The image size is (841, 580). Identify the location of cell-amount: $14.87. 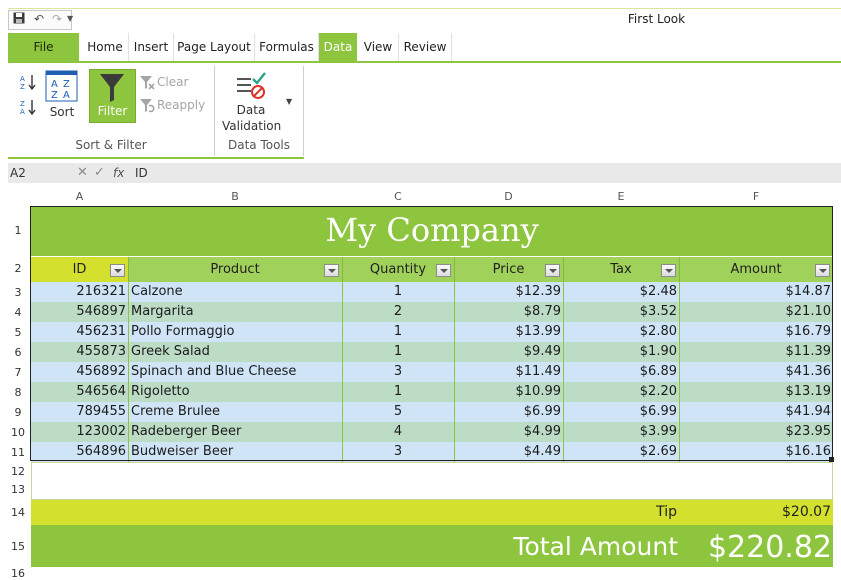
(755, 292).